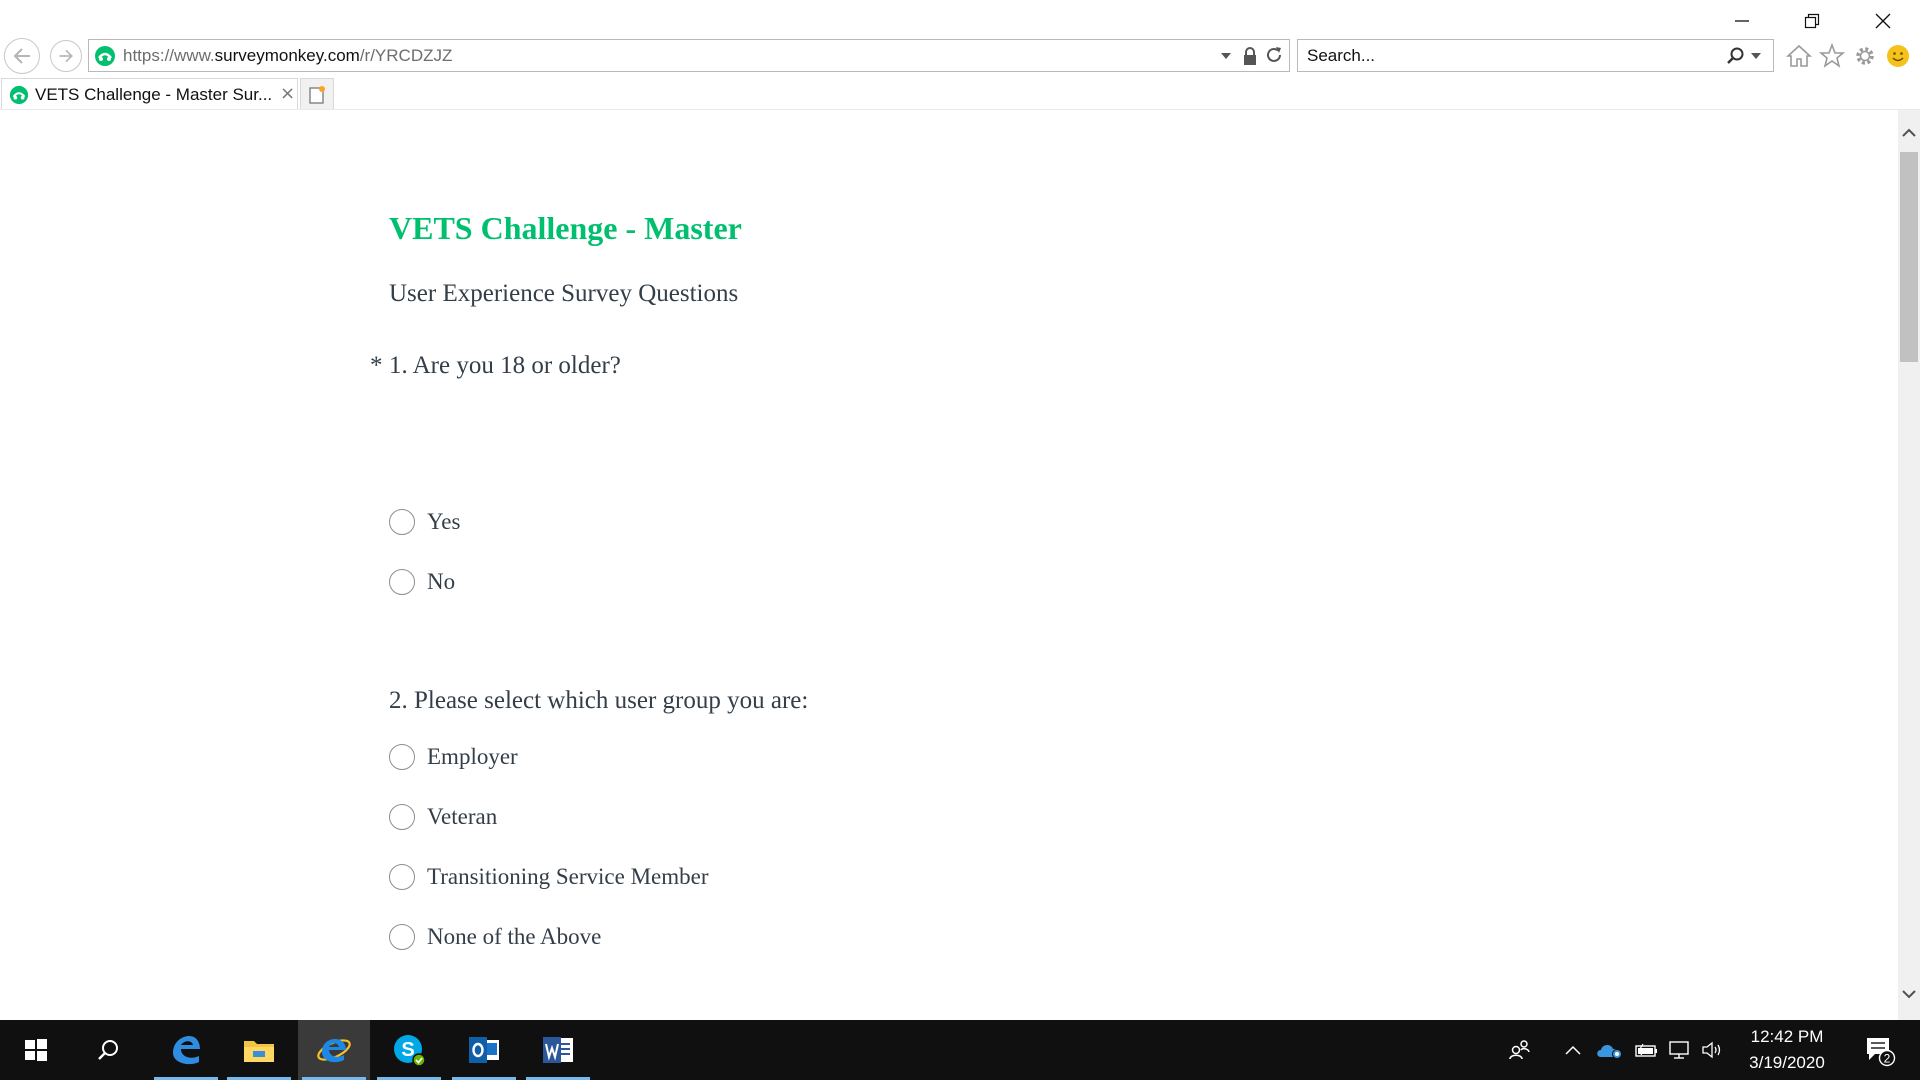  I want to click on minimize-icon, so click(1742, 21).